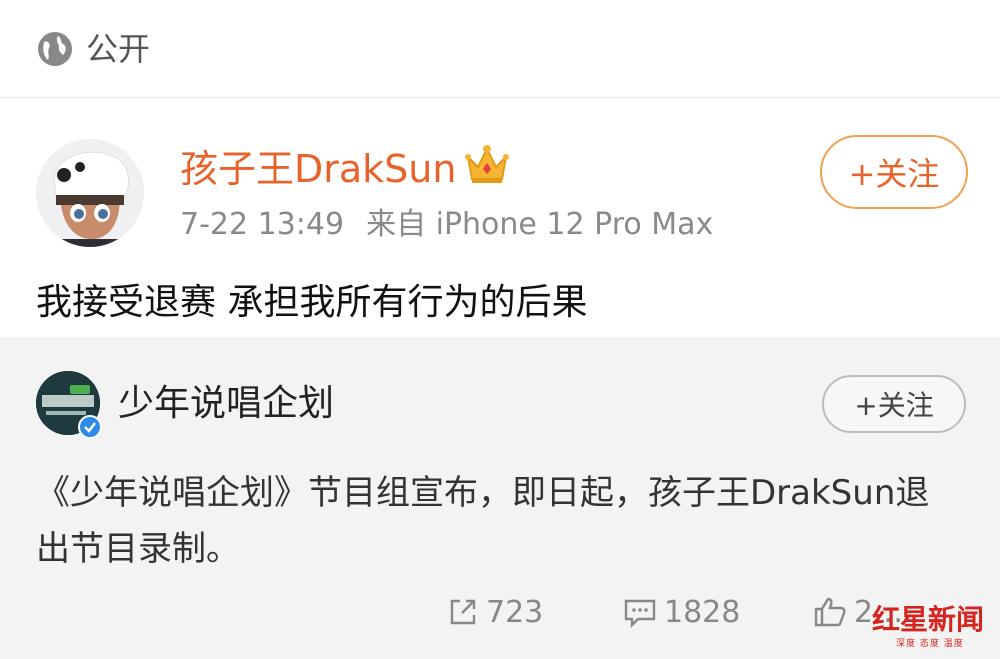 The height and width of the screenshot is (659, 1000). What do you see at coordinates (540, 224) in the screenshot?
I see `post-source: 来自 iPhone 12 Pro Max` at bounding box center [540, 224].